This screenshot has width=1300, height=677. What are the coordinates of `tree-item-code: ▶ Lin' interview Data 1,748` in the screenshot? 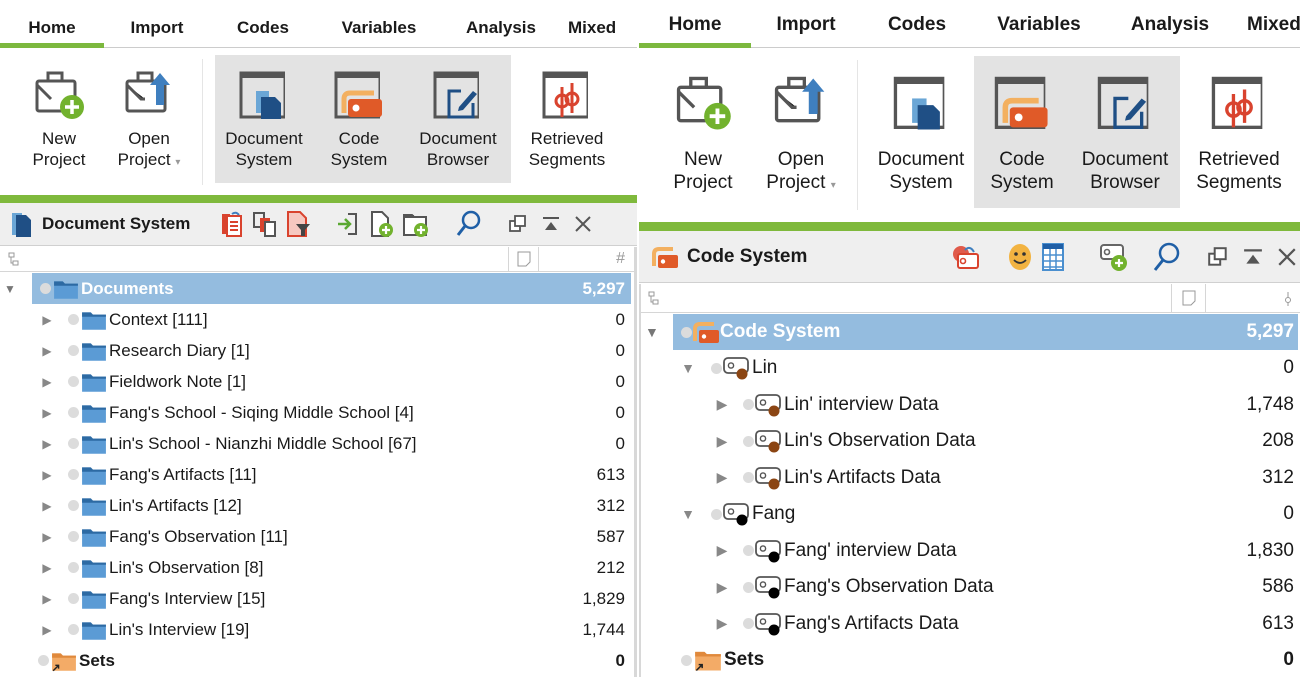 It's located at (969, 405).